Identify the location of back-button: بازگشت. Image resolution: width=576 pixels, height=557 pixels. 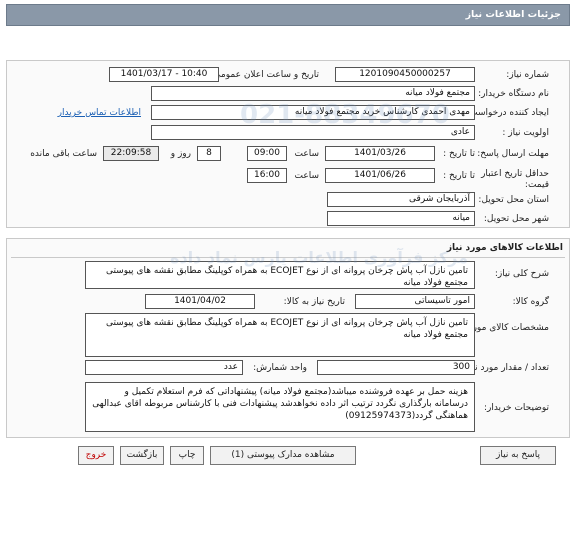
(142, 455).